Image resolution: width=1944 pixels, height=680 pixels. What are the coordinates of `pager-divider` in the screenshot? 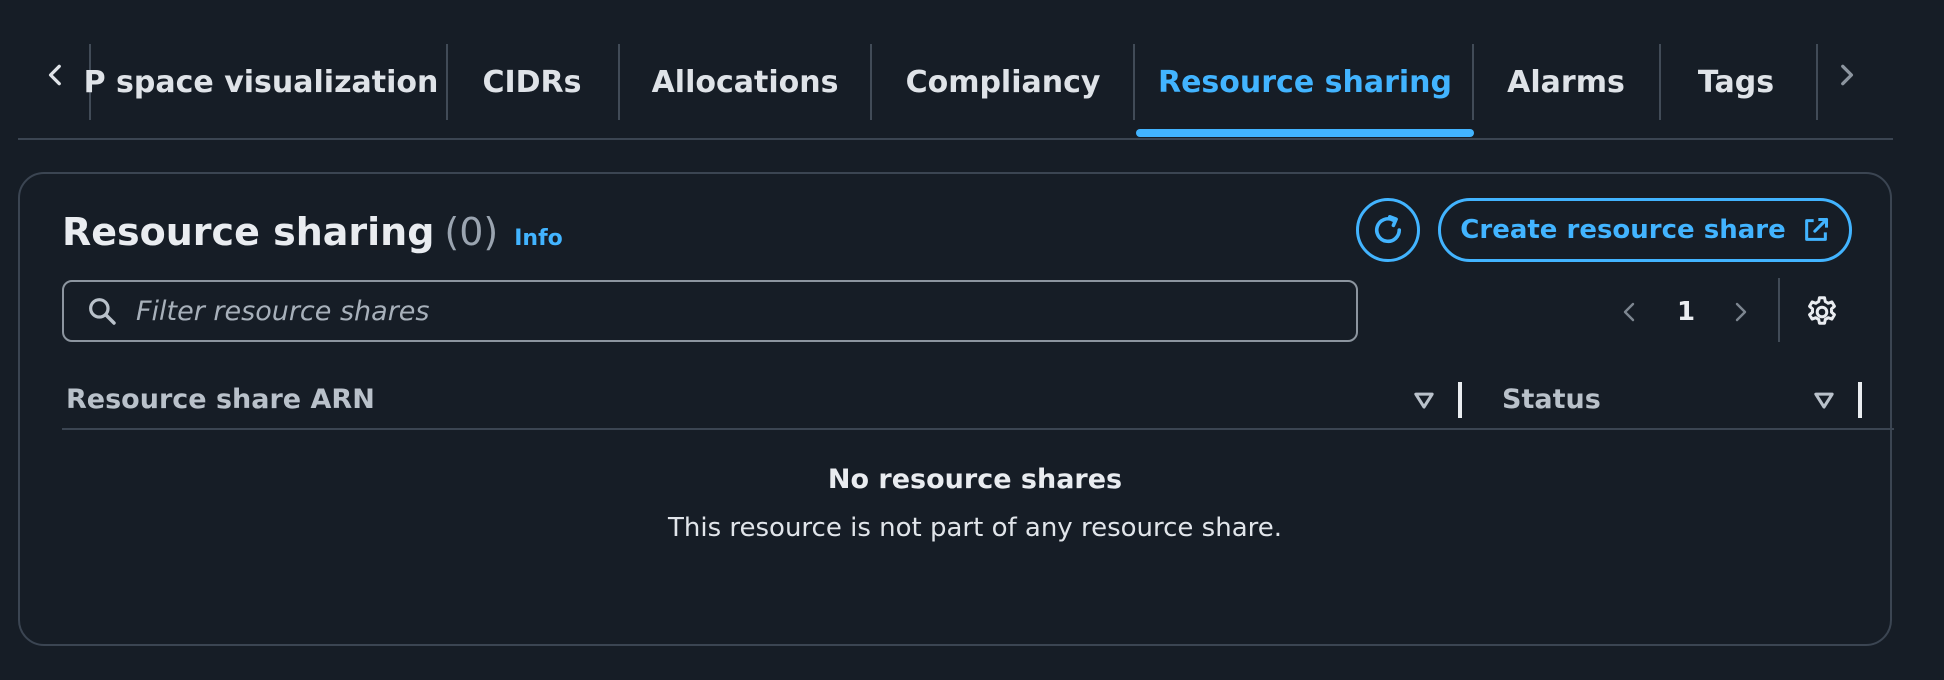 It's located at (1779, 310).